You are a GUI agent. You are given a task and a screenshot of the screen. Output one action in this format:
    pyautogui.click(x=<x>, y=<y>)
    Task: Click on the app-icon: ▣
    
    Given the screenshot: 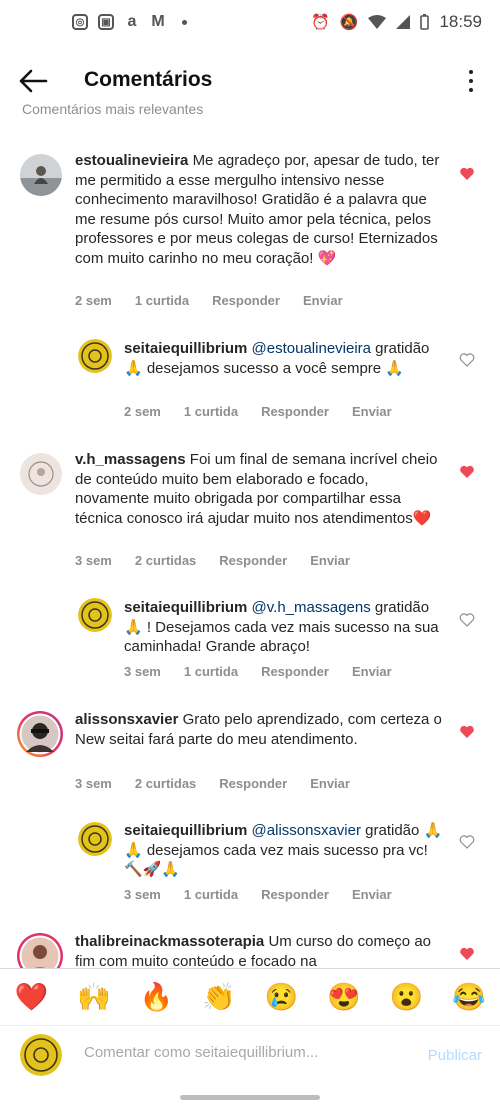 What is the action you would take?
    pyautogui.click(x=106, y=22)
    